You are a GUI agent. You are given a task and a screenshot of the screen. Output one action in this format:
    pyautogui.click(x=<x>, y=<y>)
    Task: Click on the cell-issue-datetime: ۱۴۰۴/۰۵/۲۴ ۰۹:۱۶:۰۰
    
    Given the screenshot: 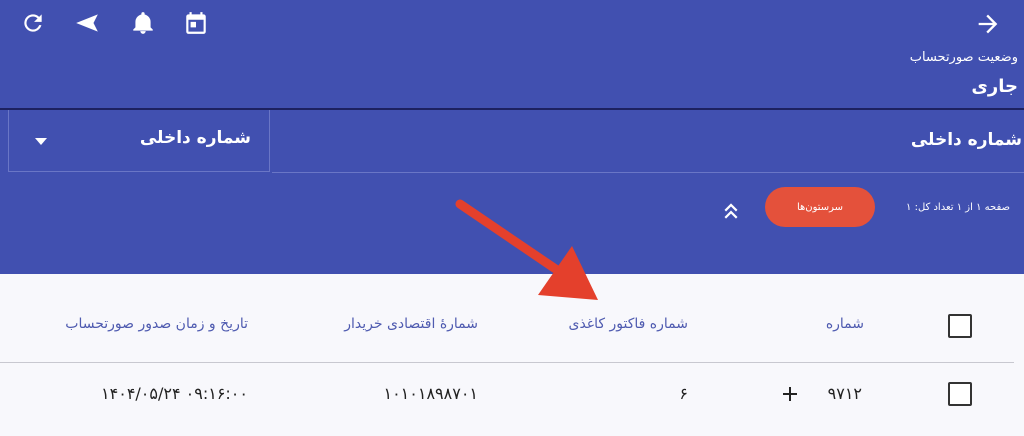 What is the action you would take?
    pyautogui.click(x=174, y=393)
    